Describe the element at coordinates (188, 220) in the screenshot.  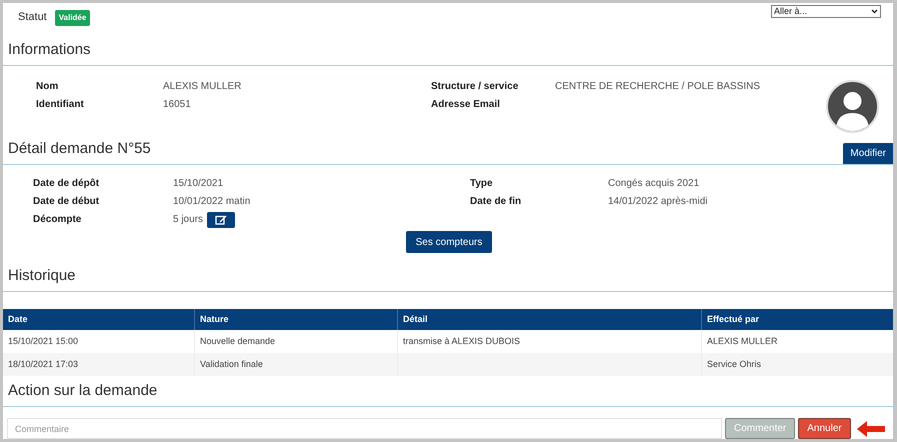
I see `field-value: 5 jours` at that location.